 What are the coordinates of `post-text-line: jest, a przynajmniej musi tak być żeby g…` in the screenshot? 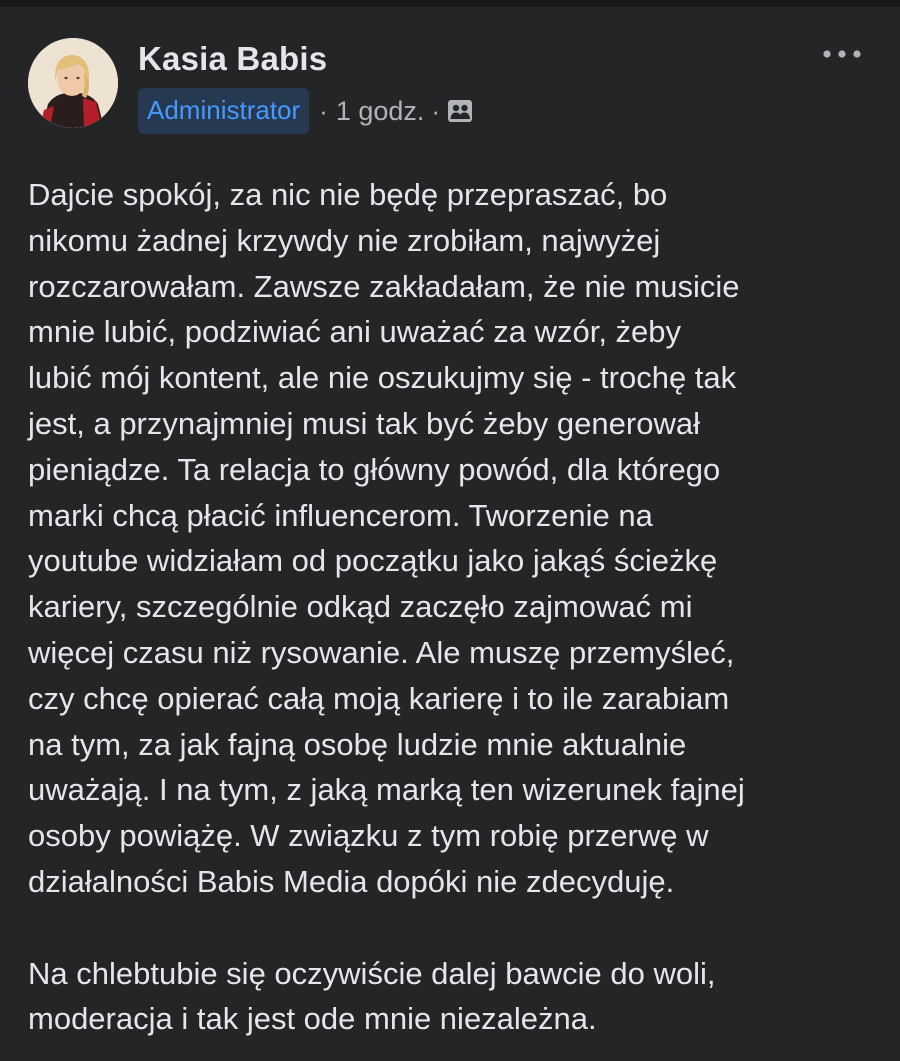 It's located at (364, 423).